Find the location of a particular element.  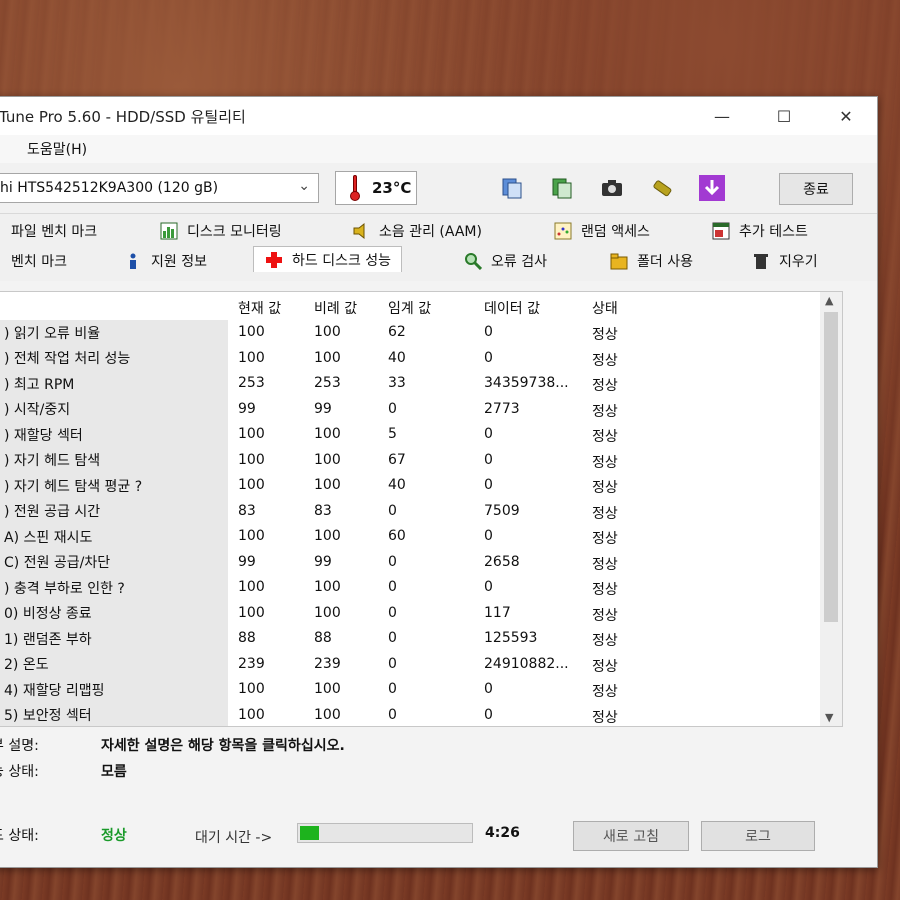

table-row: 5) 보안정 섹터 100 100 0 0 정상 is located at coordinates (411, 714).